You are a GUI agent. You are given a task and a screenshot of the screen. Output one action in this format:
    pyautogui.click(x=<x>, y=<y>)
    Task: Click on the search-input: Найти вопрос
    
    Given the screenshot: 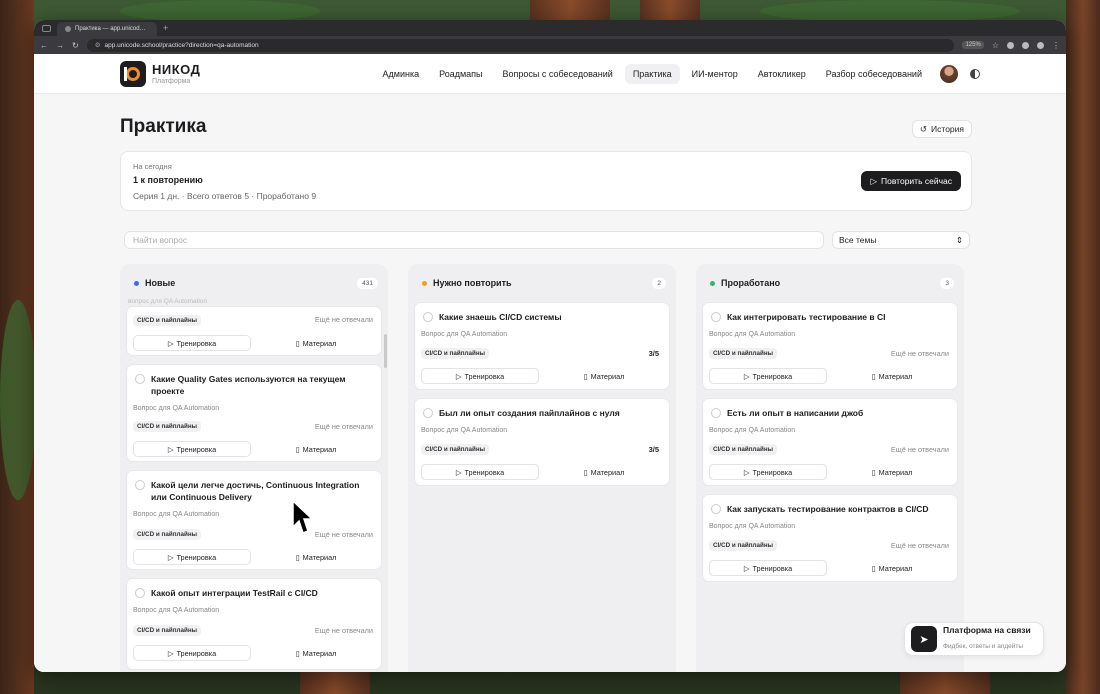 What is the action you would take?
    pyautogui.click(x=474, y=240)
    